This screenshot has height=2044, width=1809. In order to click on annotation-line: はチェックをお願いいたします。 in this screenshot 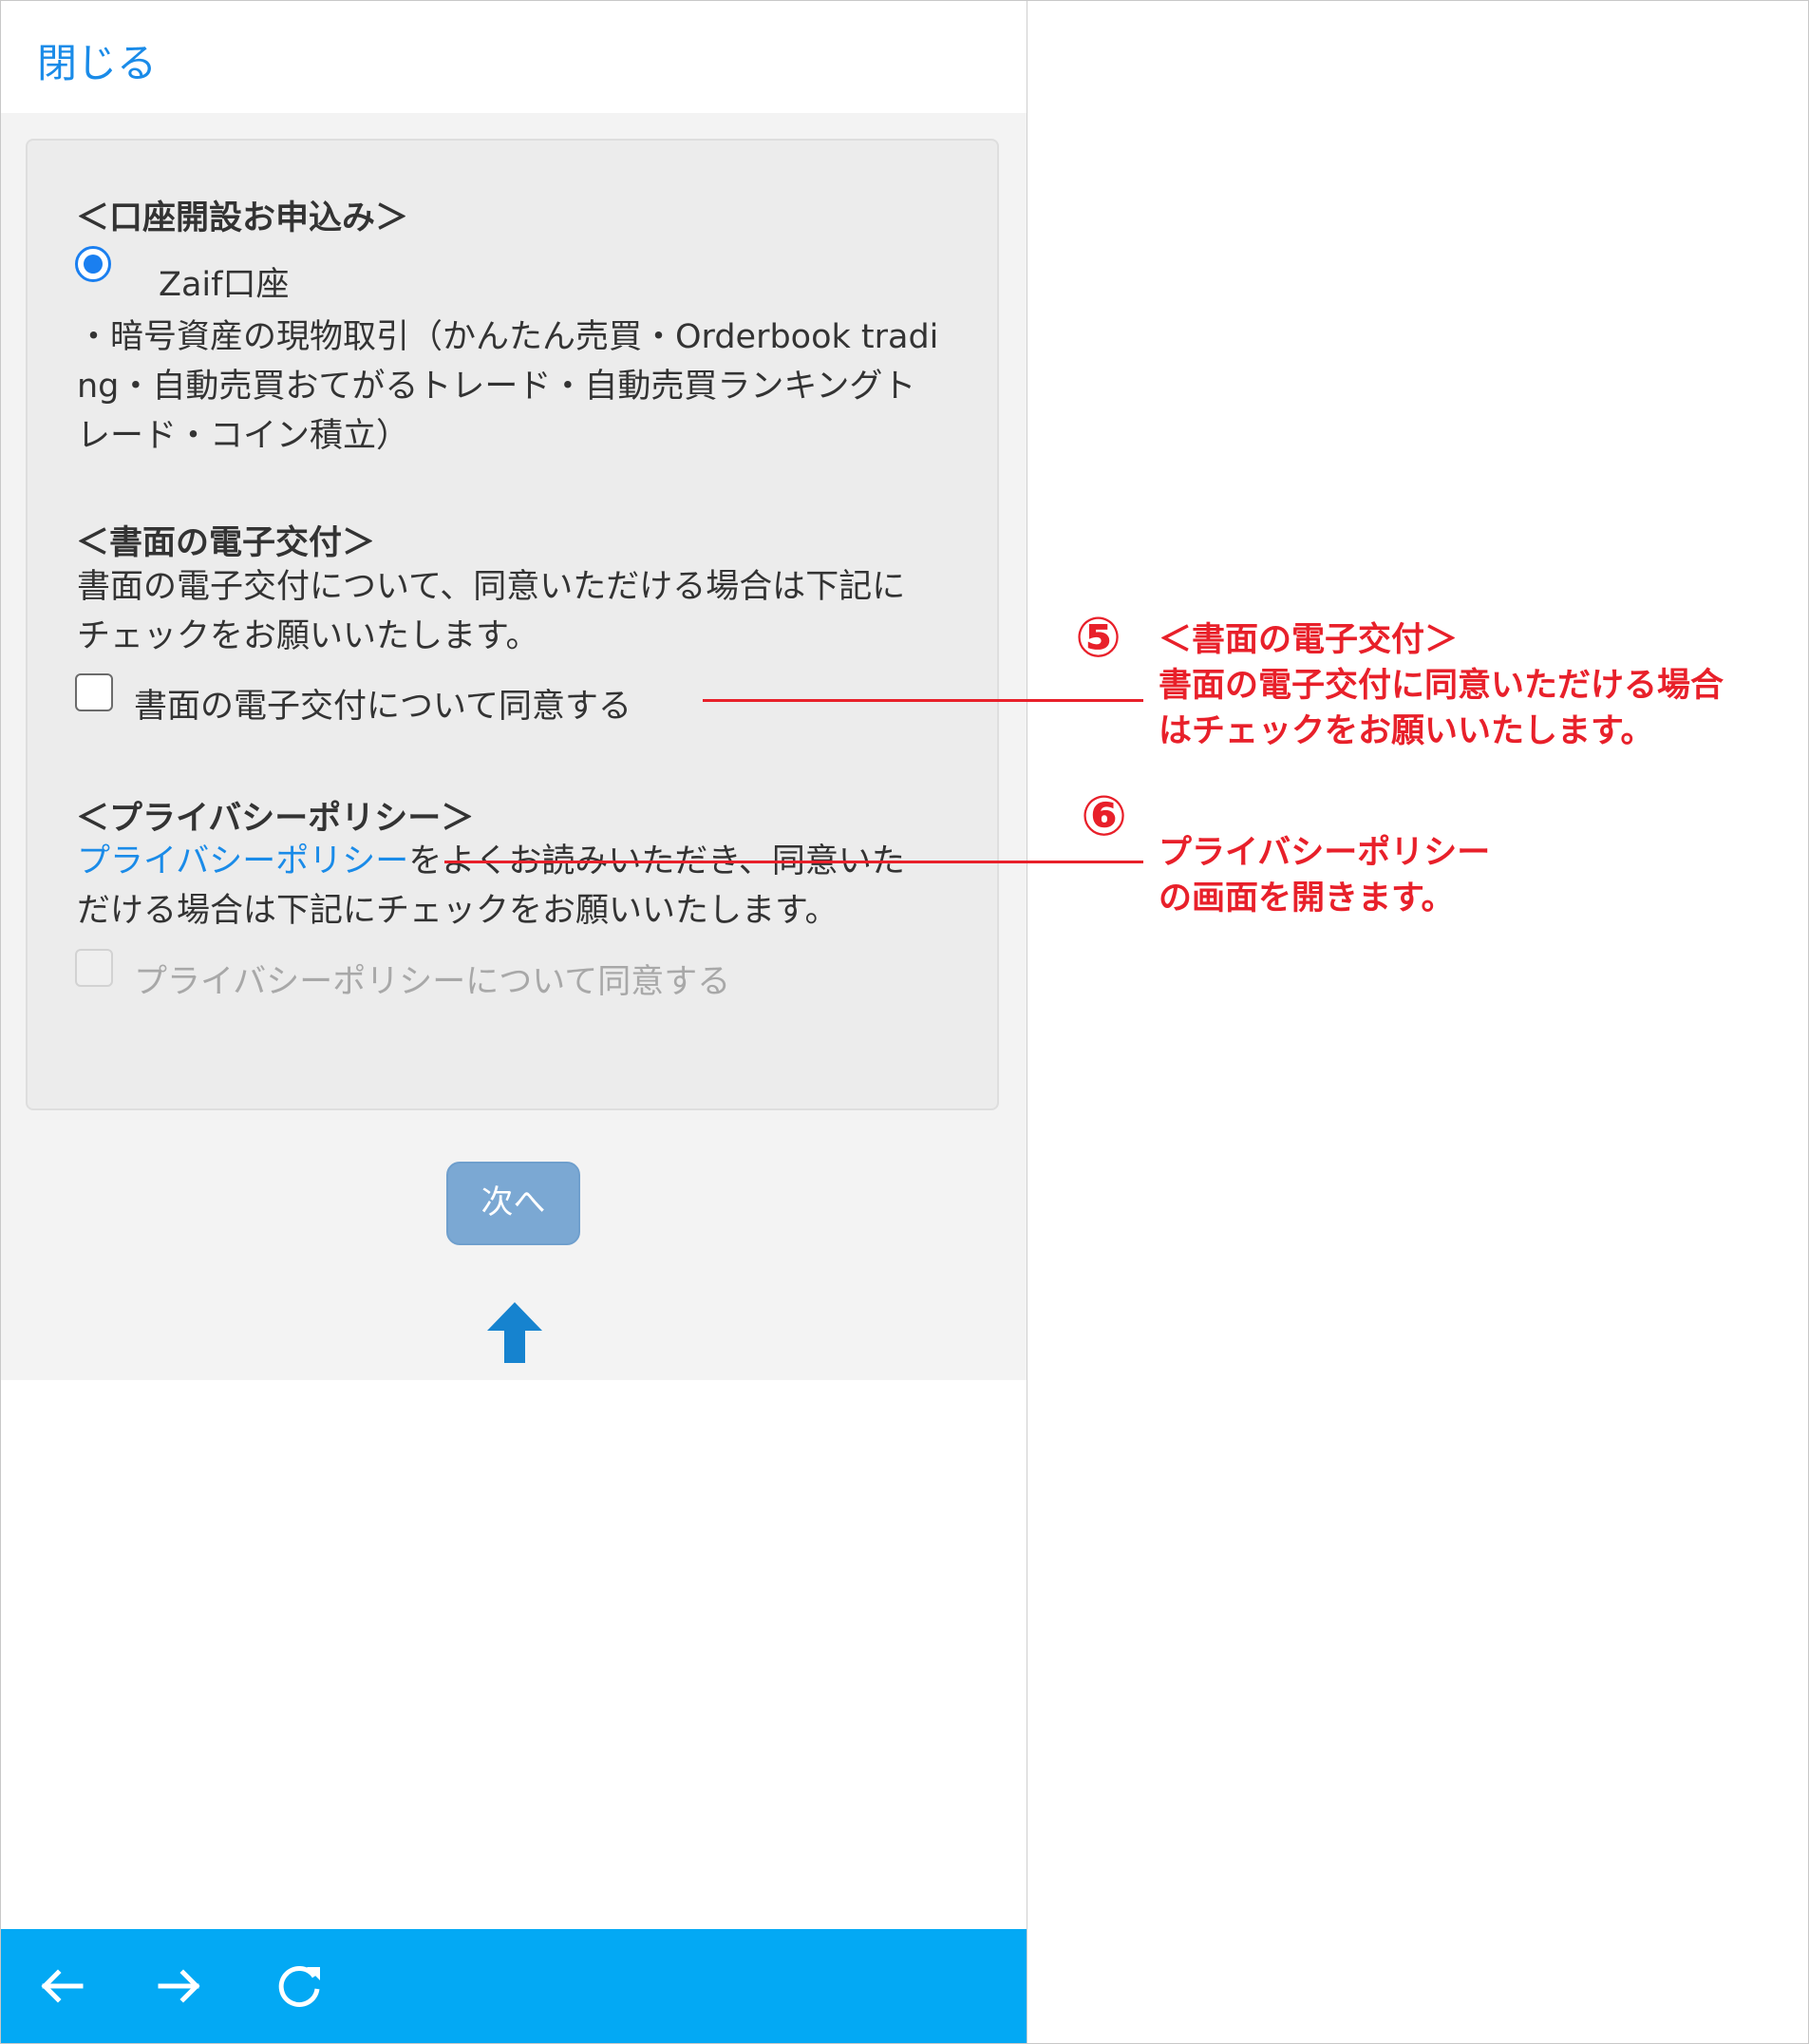, I will do `click(1406, 731)`.